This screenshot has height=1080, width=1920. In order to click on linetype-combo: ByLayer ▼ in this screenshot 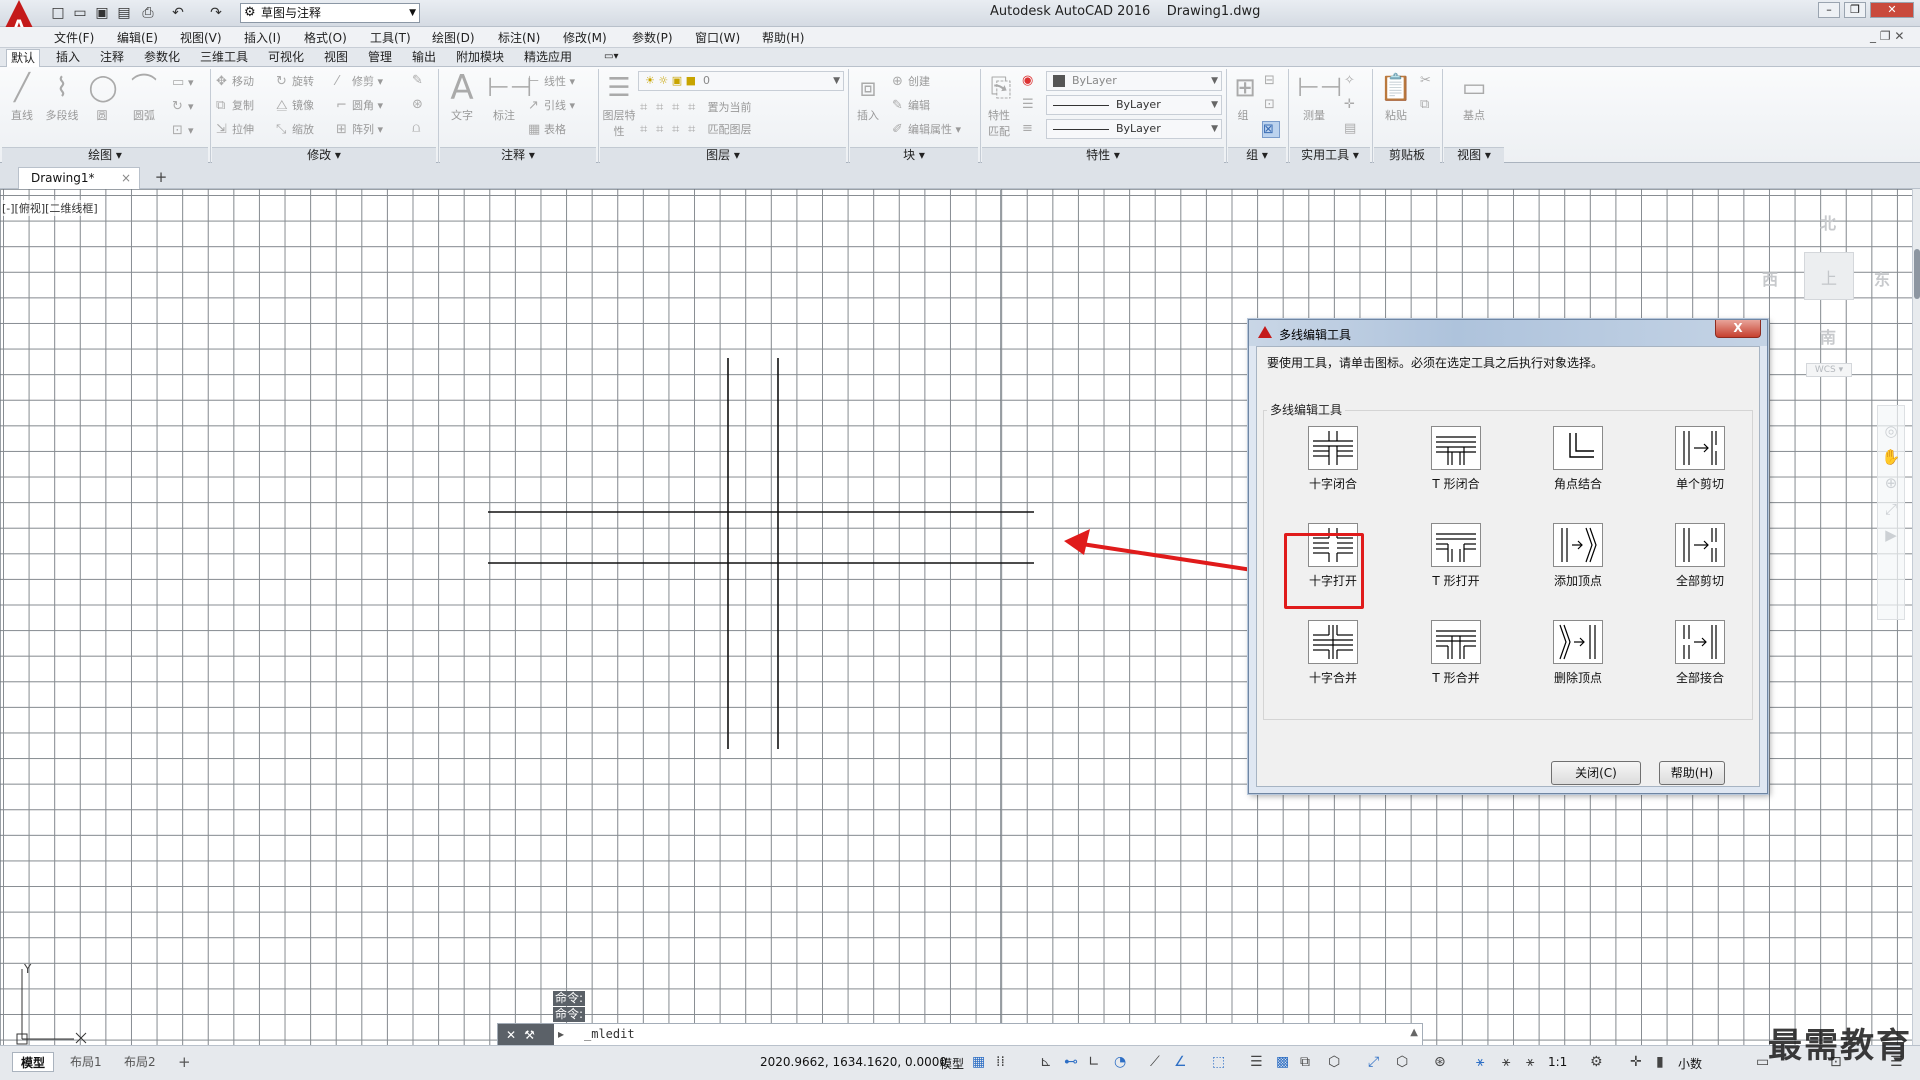, I will do `click(1134, 105)`.